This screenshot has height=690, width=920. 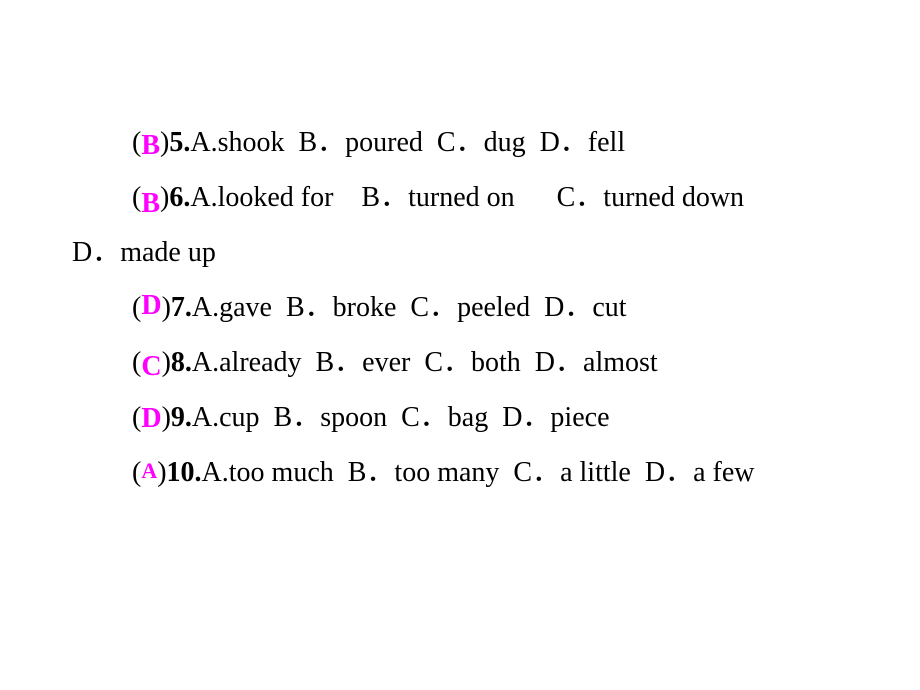 I want to click on question-7: (D)7.A.gave B．broke C．peeled D．cut, so click(x=379, y=306).